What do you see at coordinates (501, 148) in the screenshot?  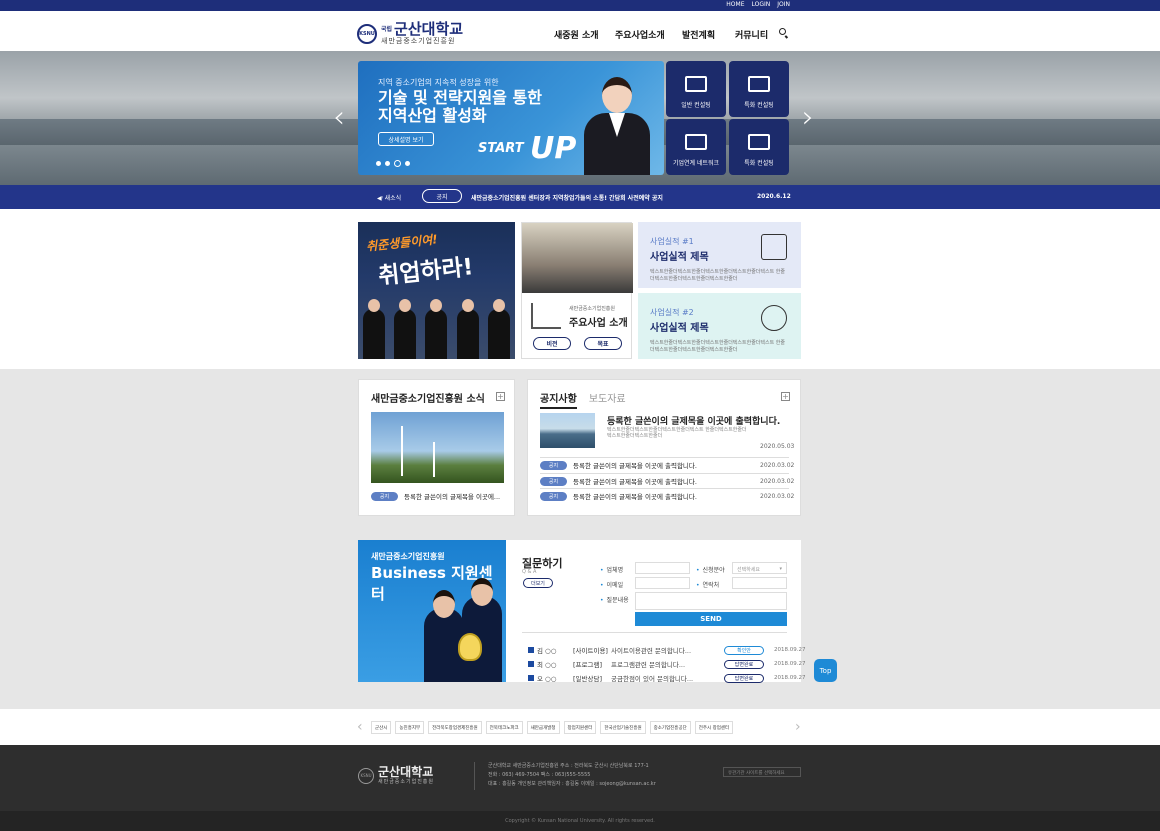 I see `banner-start-text: START` at bounding box center [501, 148].